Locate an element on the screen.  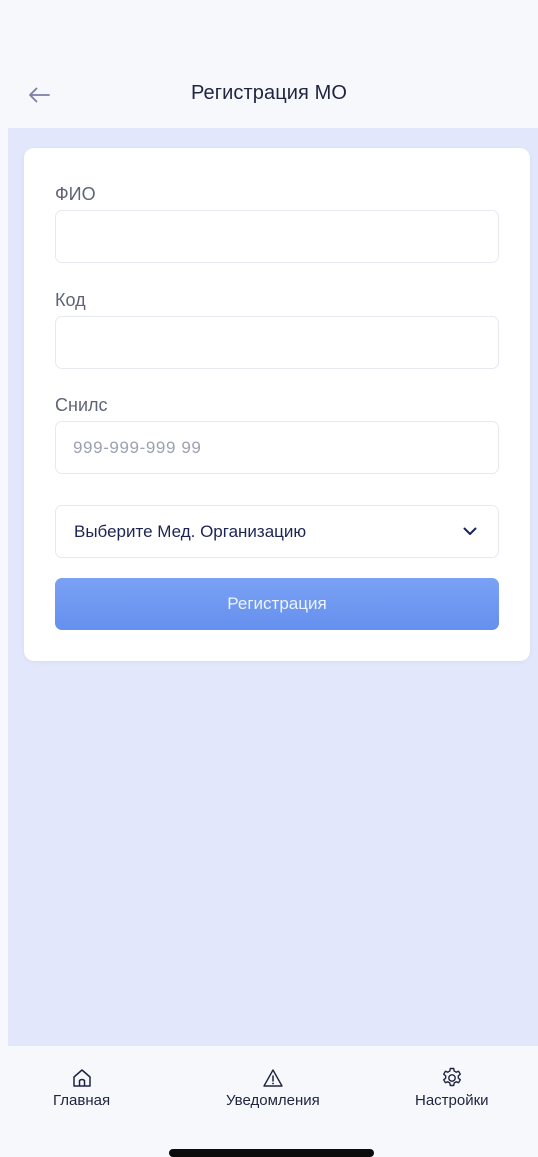
tab-home: Главная is located at coordinates (81, 1087).